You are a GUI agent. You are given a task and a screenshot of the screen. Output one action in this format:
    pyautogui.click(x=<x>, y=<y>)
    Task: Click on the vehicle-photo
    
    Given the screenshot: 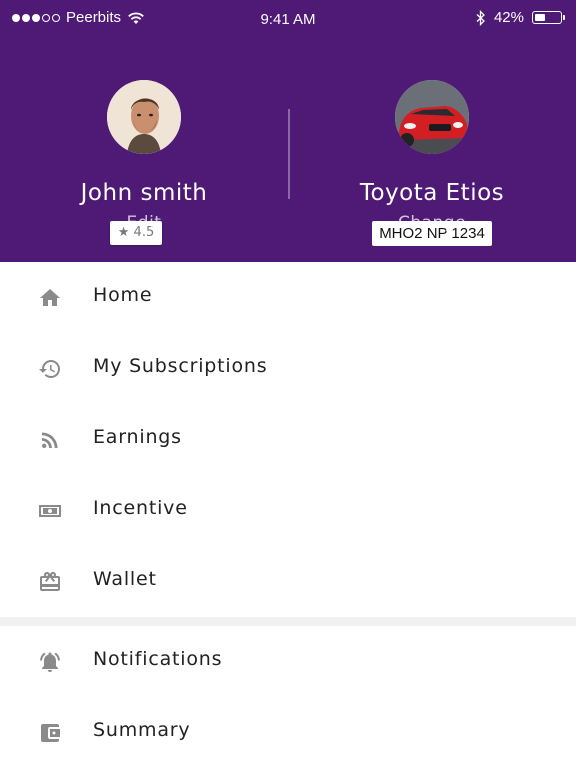 What is the action you would take?
    pyautogui.click(x=432, y=117)
    